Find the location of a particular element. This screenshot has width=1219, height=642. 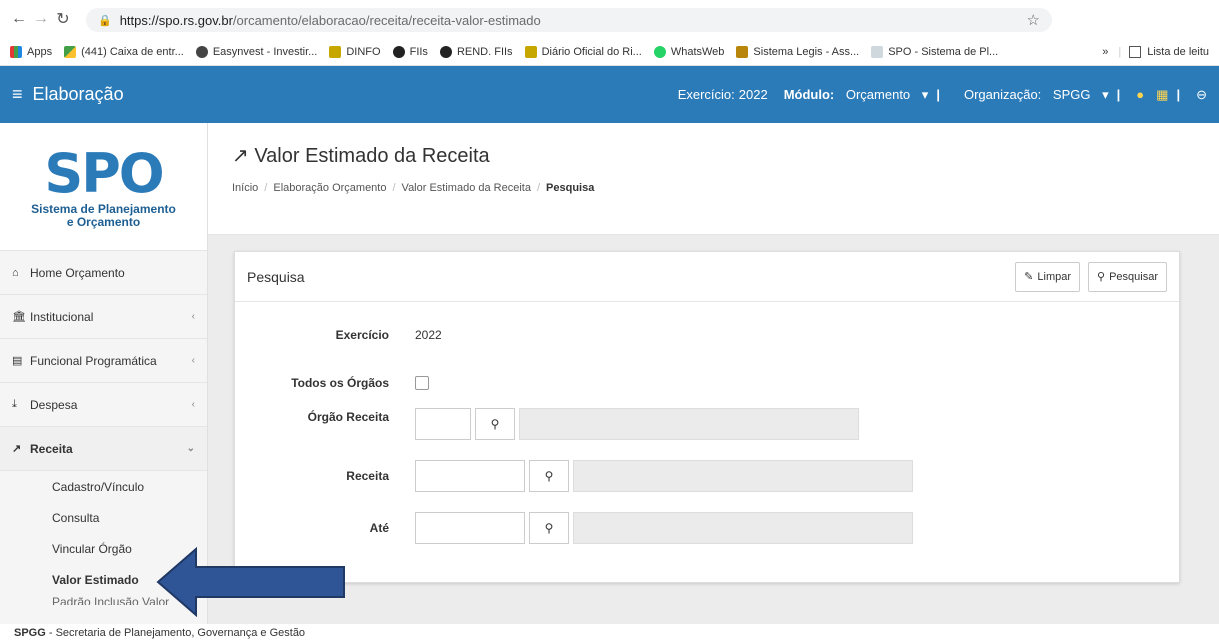

sidebar-subitem-consulta: Consulta is located at coordinates (103, 517).